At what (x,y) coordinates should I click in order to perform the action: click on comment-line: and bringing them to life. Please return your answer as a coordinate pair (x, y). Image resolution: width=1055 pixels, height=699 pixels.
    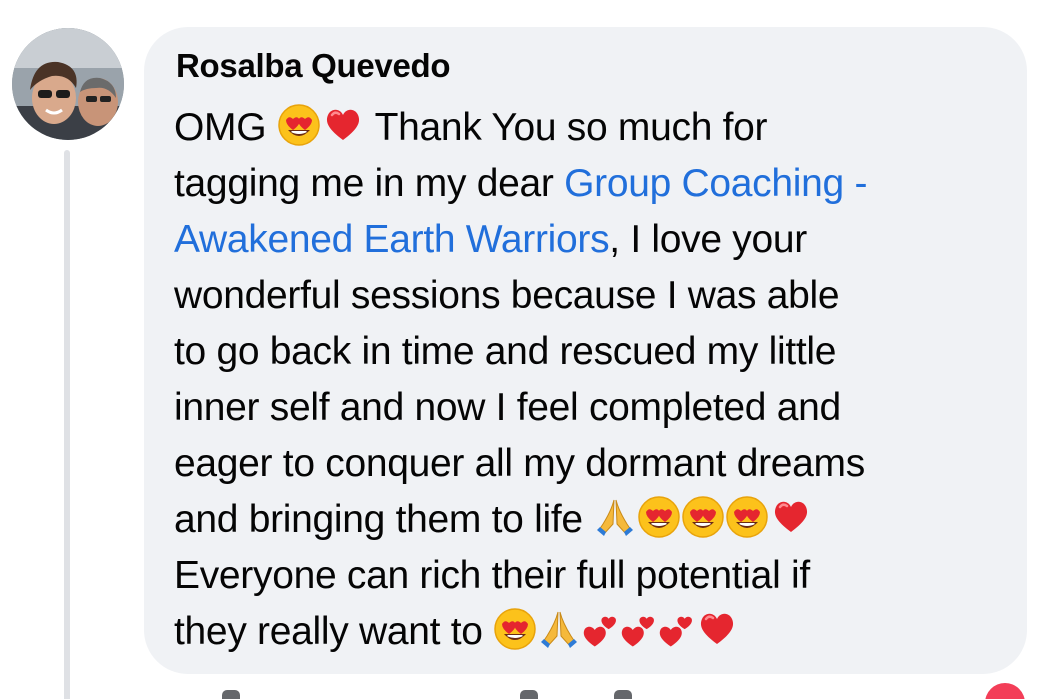
    Looking at the image, I should click on (594, 520).